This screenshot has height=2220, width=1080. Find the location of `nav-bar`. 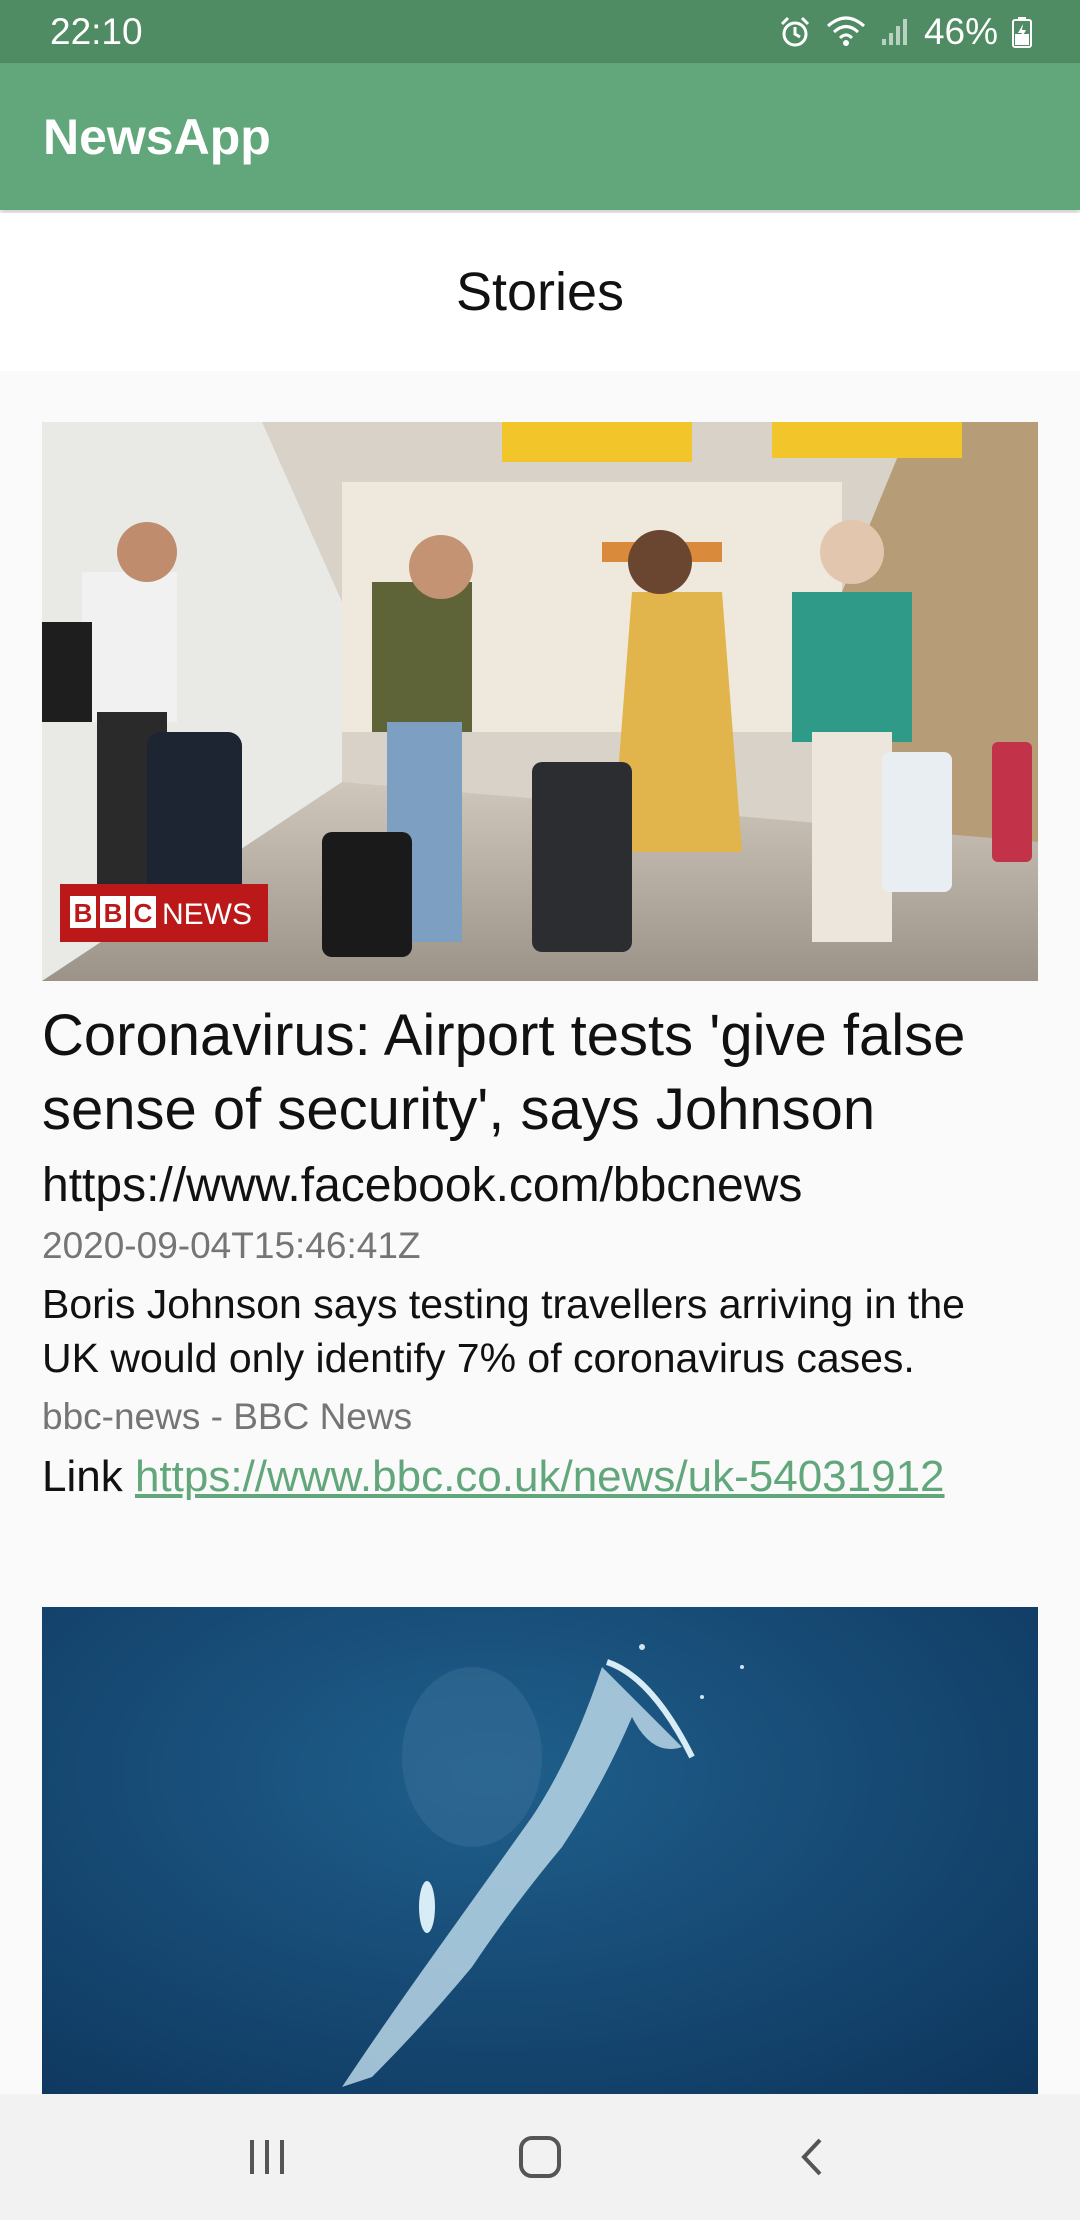

nav-bar is located at coordinates (540, 2157).